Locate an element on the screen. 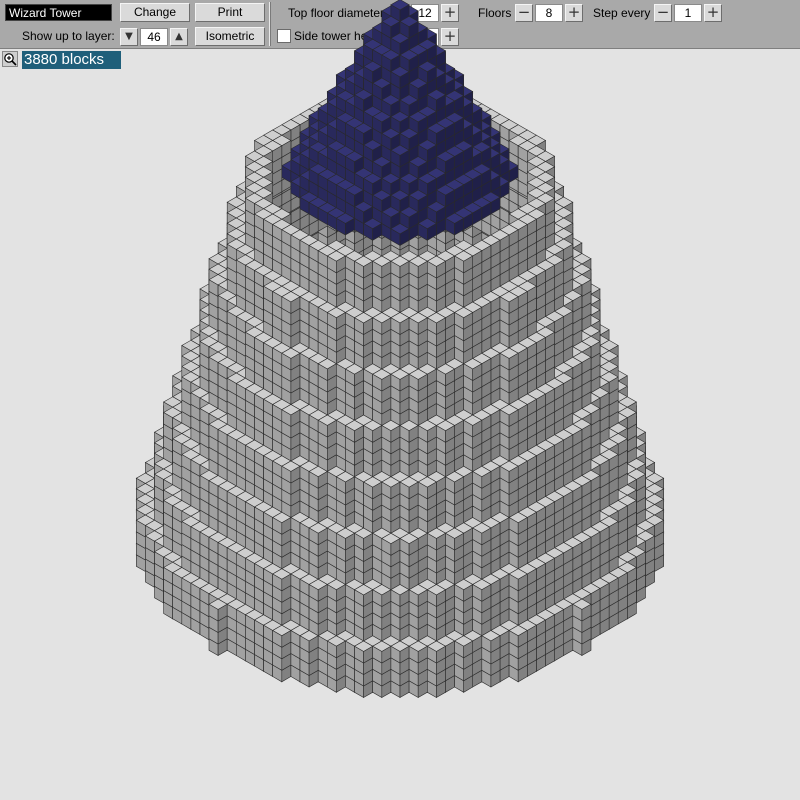 This screenshot has width=800, height=800. layer-up-button: ▲ is located at coordinates (179, 37).